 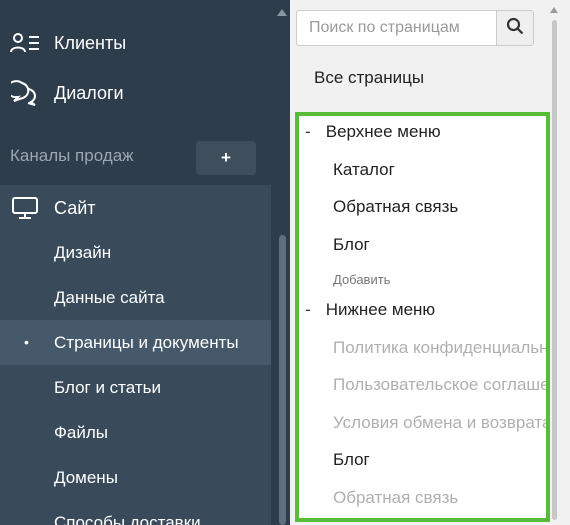 I want to click on sidebar-subitem-design: Дизайн, so click(x=82, y=253).